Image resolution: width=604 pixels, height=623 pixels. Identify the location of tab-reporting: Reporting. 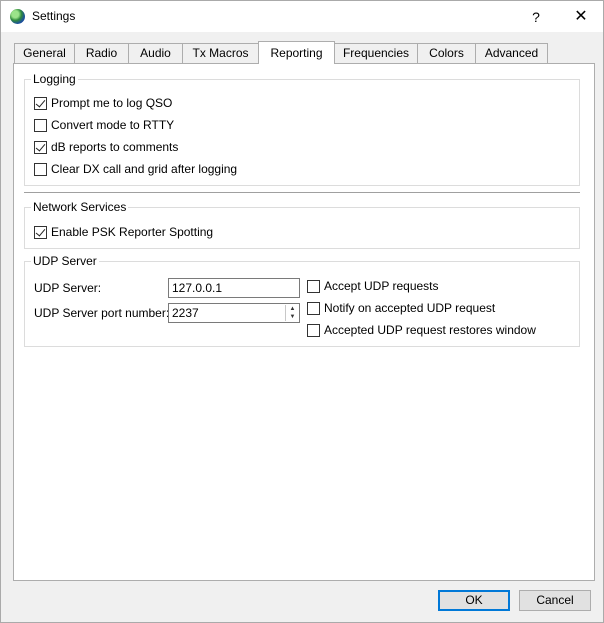
(296, 52).